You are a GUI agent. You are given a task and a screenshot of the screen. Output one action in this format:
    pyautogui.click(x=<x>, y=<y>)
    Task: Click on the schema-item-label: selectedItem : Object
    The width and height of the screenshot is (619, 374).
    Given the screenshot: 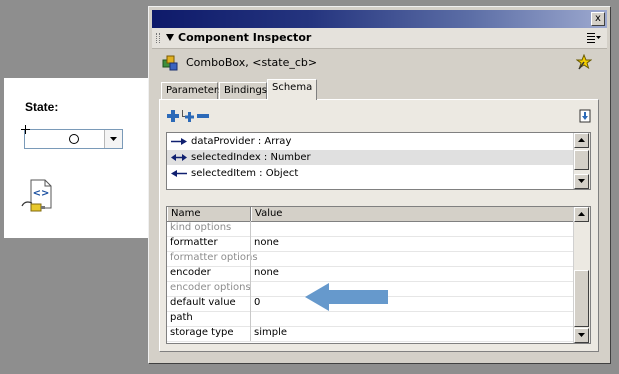 What is the action you would take?
    pyautogui.click(x=245, y=173)
    